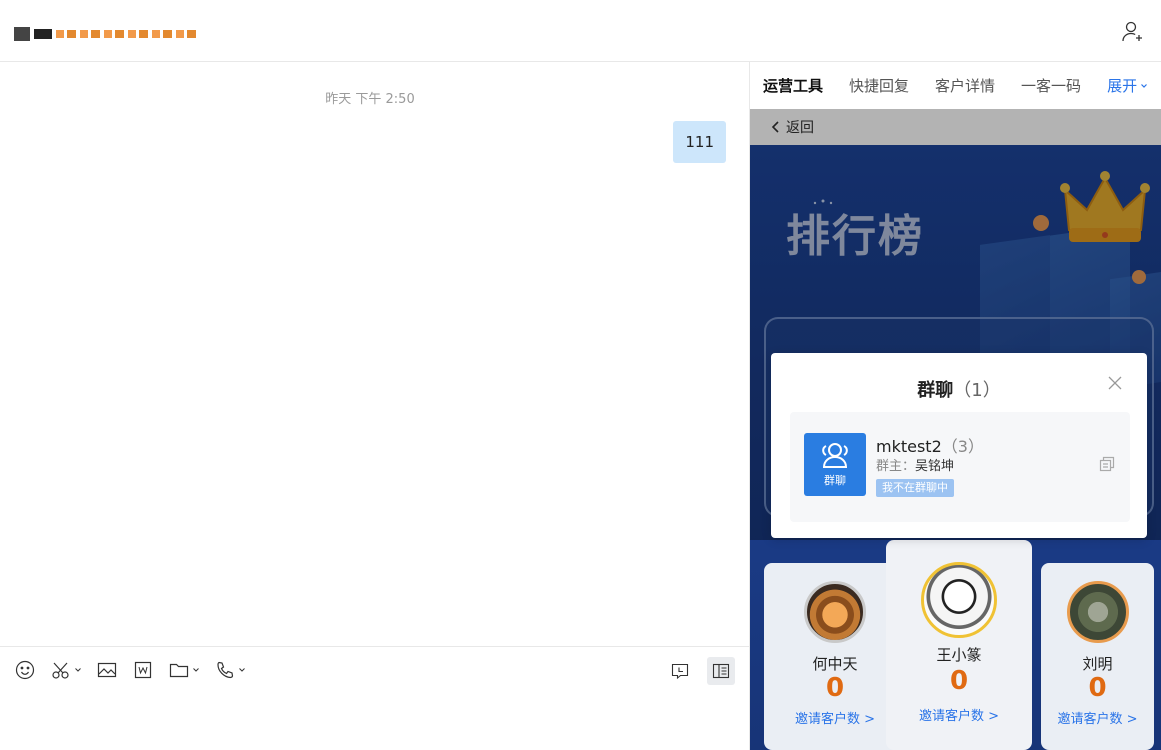  I want to click on message-box-icon, so click(680, 671).